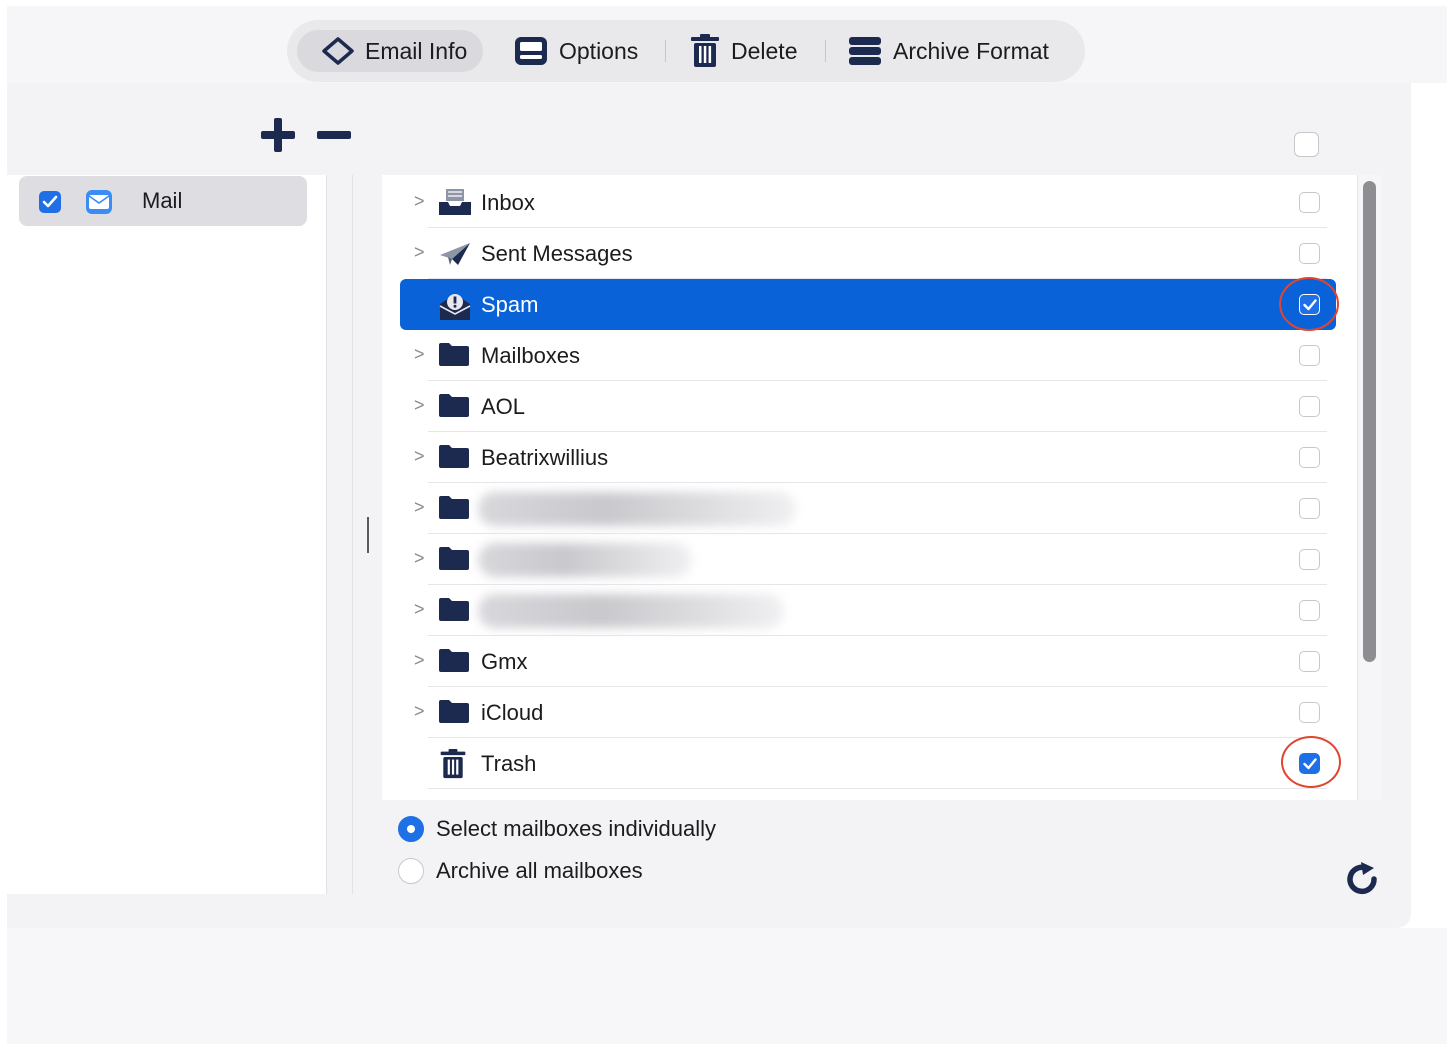 The image size is (1456, 1044). What do you see at coordinates (869, 712) in the screenshot?
I see `list-item: > iCloud` at bounding box center [869, 712].